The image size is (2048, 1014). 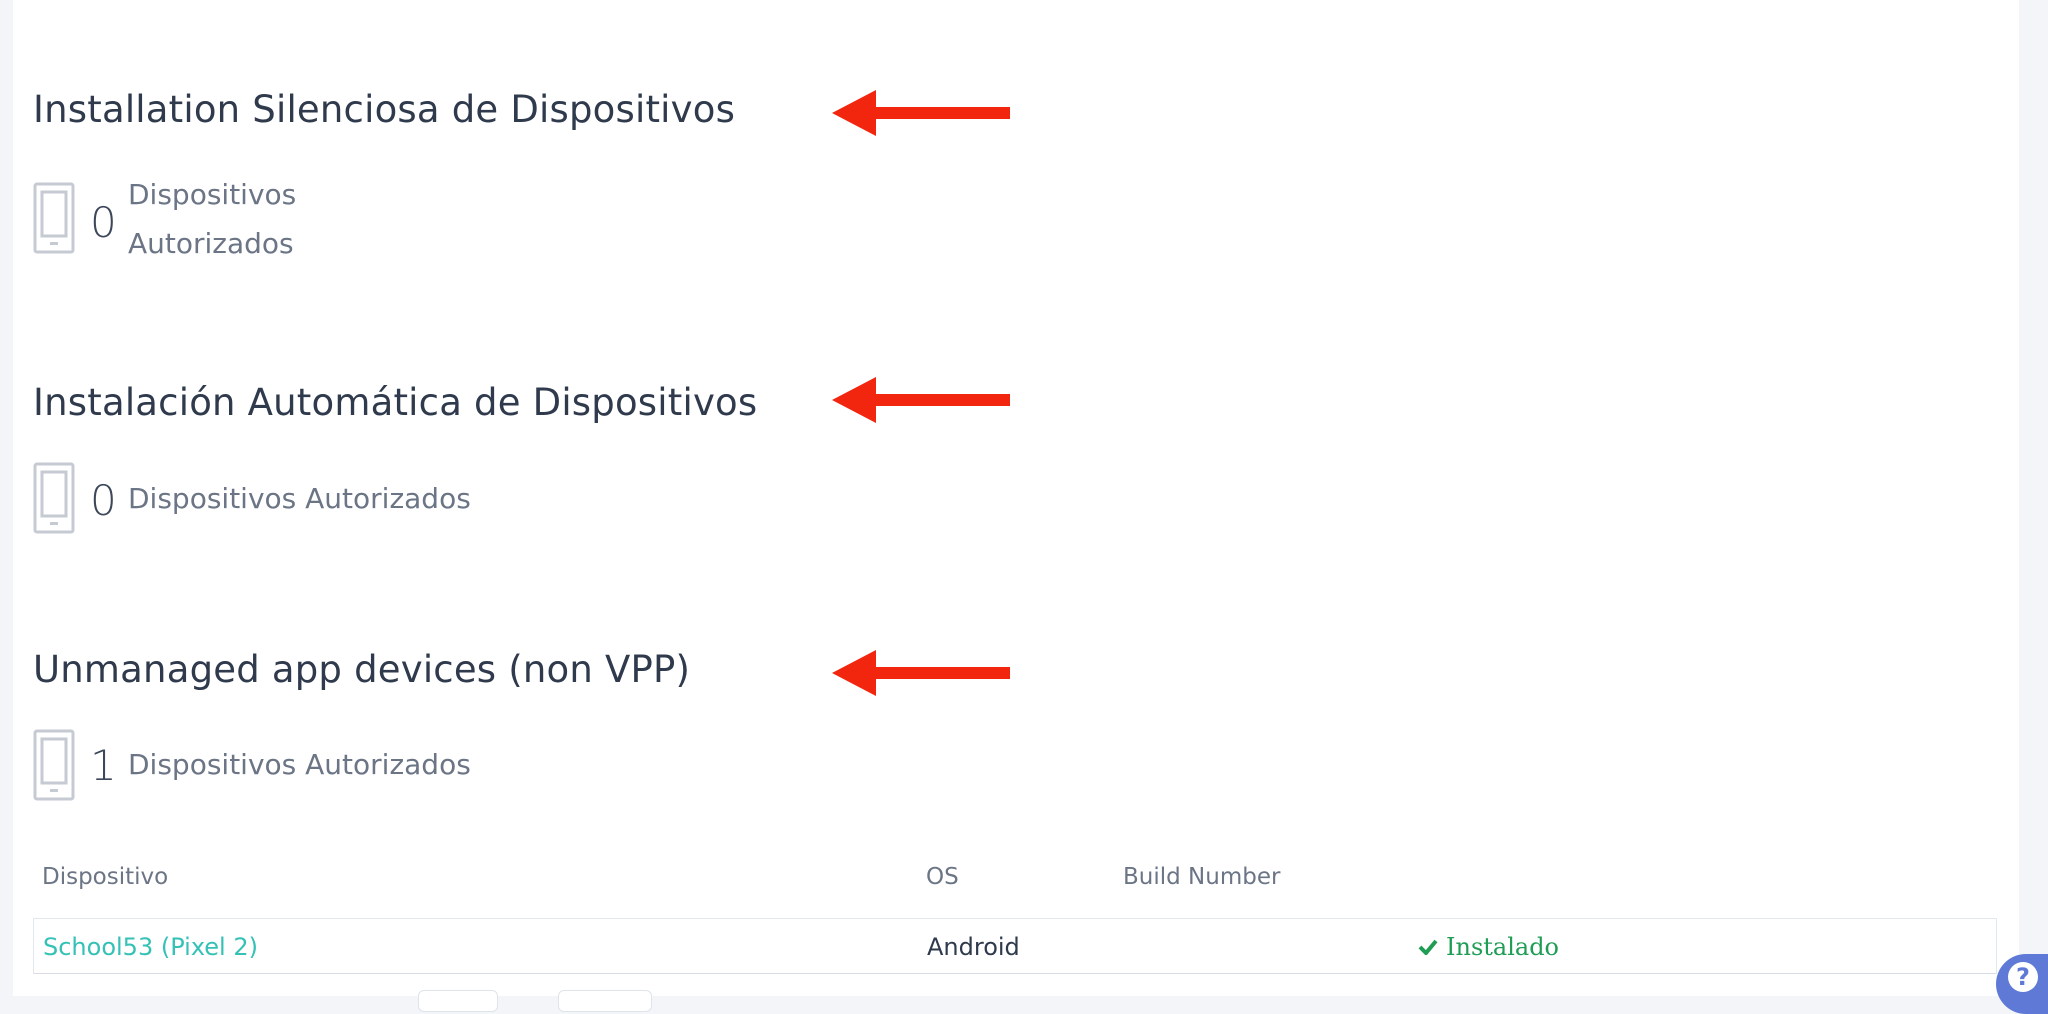 I want to click on status-installed: Instalado, so click(x=1488, y=947).